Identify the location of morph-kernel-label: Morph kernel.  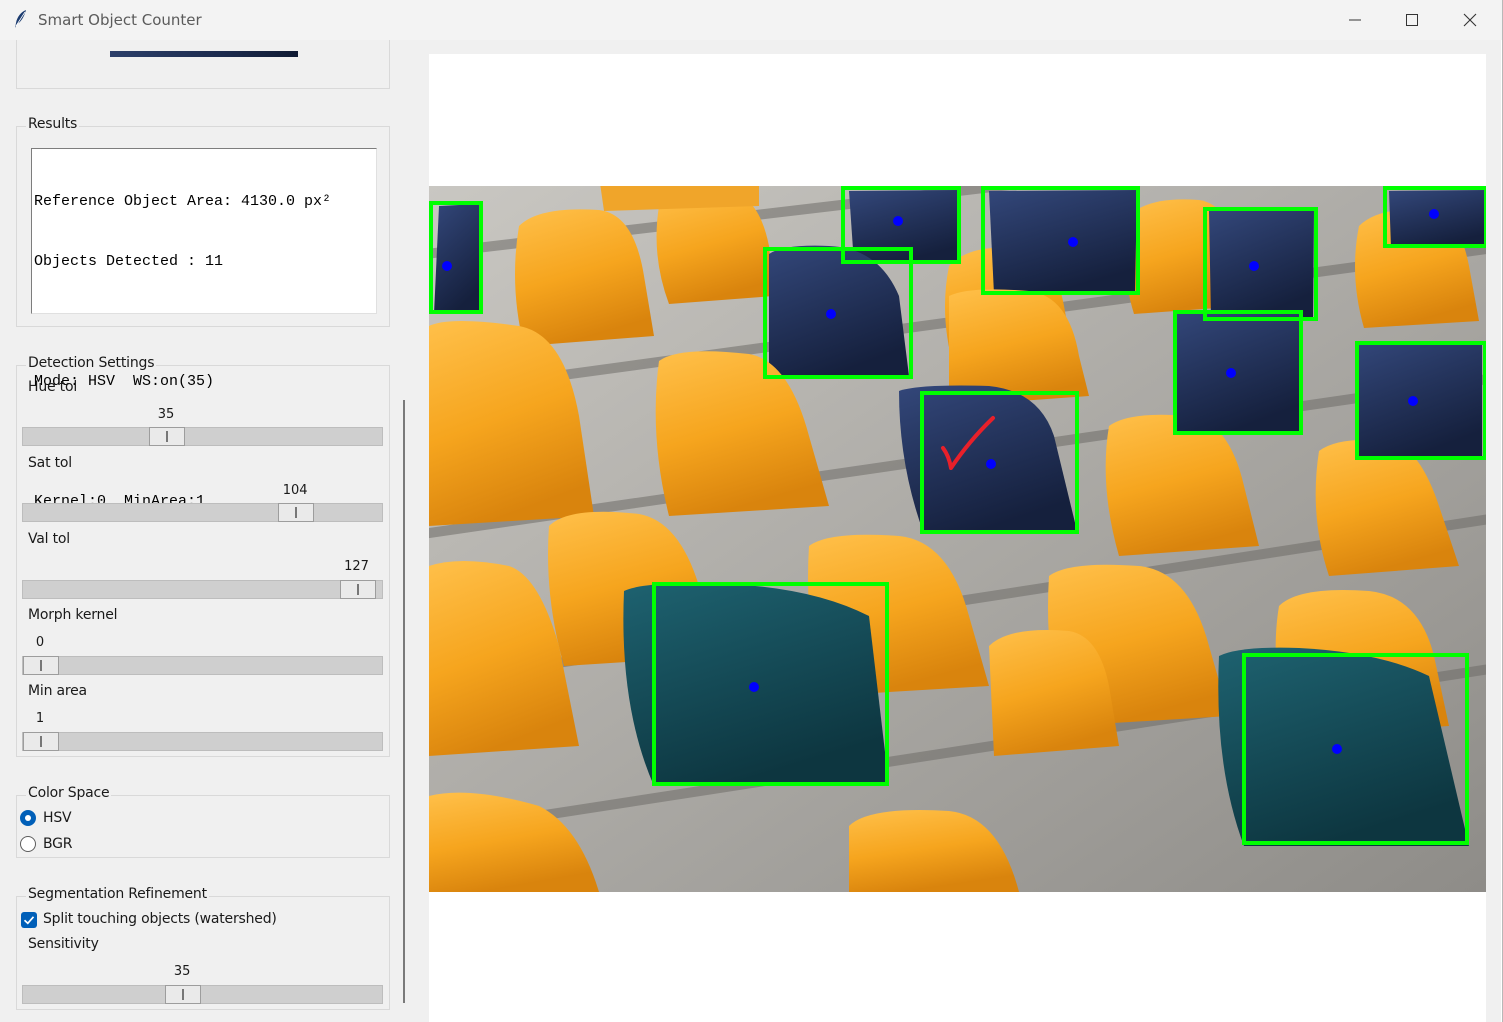
(73, 615).